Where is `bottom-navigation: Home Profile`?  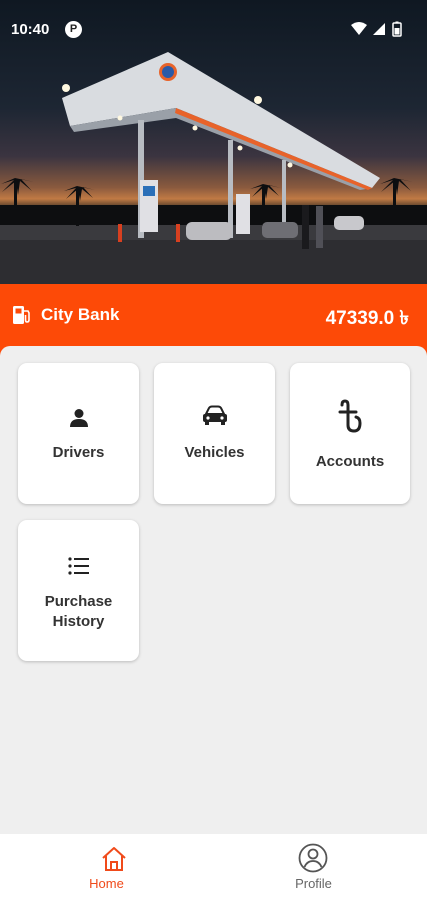
bottom-navigation: Home Profile is located at coordinates (213, 867).